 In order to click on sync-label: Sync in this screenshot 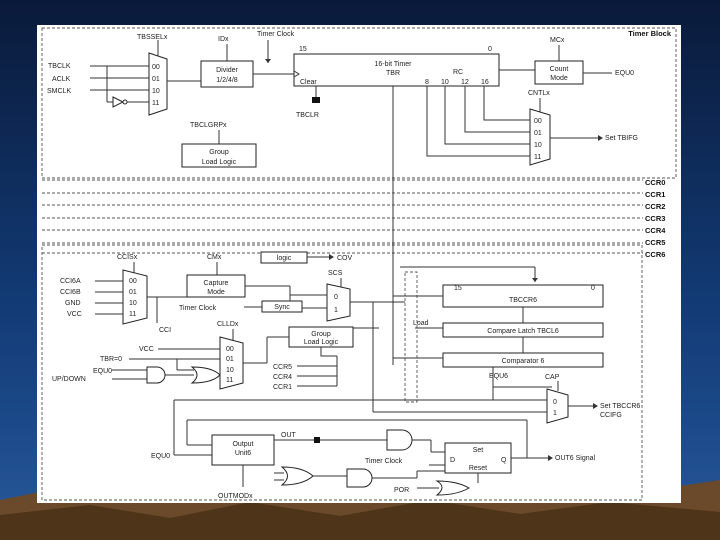, I will do `click(282, 307)`.